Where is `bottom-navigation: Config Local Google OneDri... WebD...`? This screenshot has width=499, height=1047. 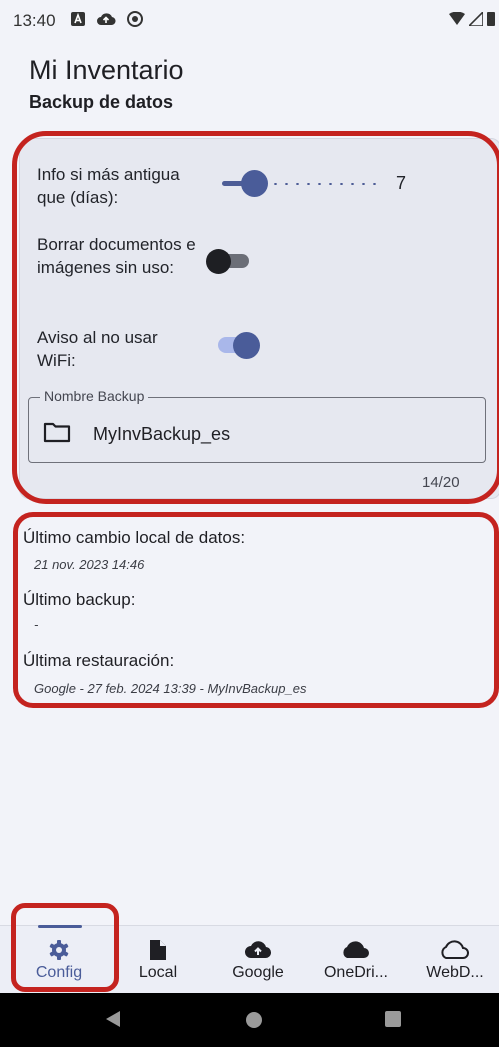 bottom-navigation: Config Local Google OneDri... WebD... is located at coordinates (249, 959).